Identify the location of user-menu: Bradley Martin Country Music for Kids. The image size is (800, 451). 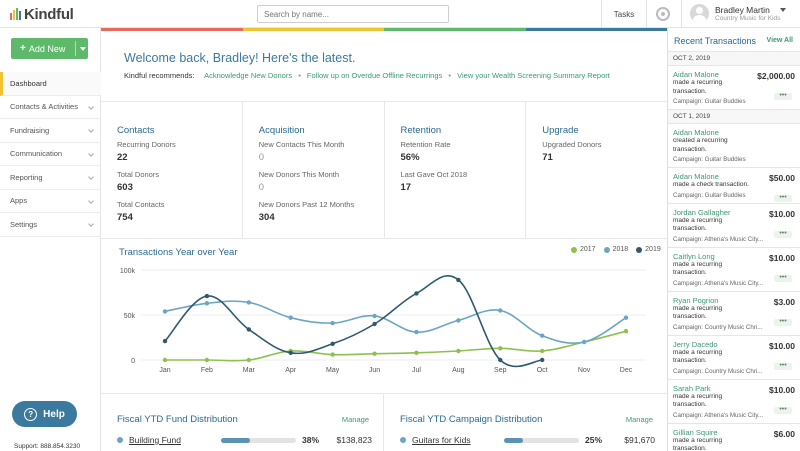
(740, 14).